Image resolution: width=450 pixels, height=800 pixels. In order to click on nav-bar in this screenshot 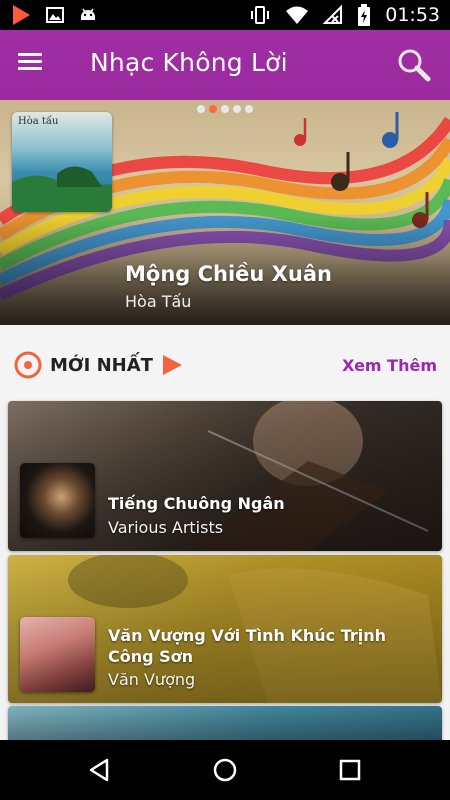, I will do `click(225, 770)`.